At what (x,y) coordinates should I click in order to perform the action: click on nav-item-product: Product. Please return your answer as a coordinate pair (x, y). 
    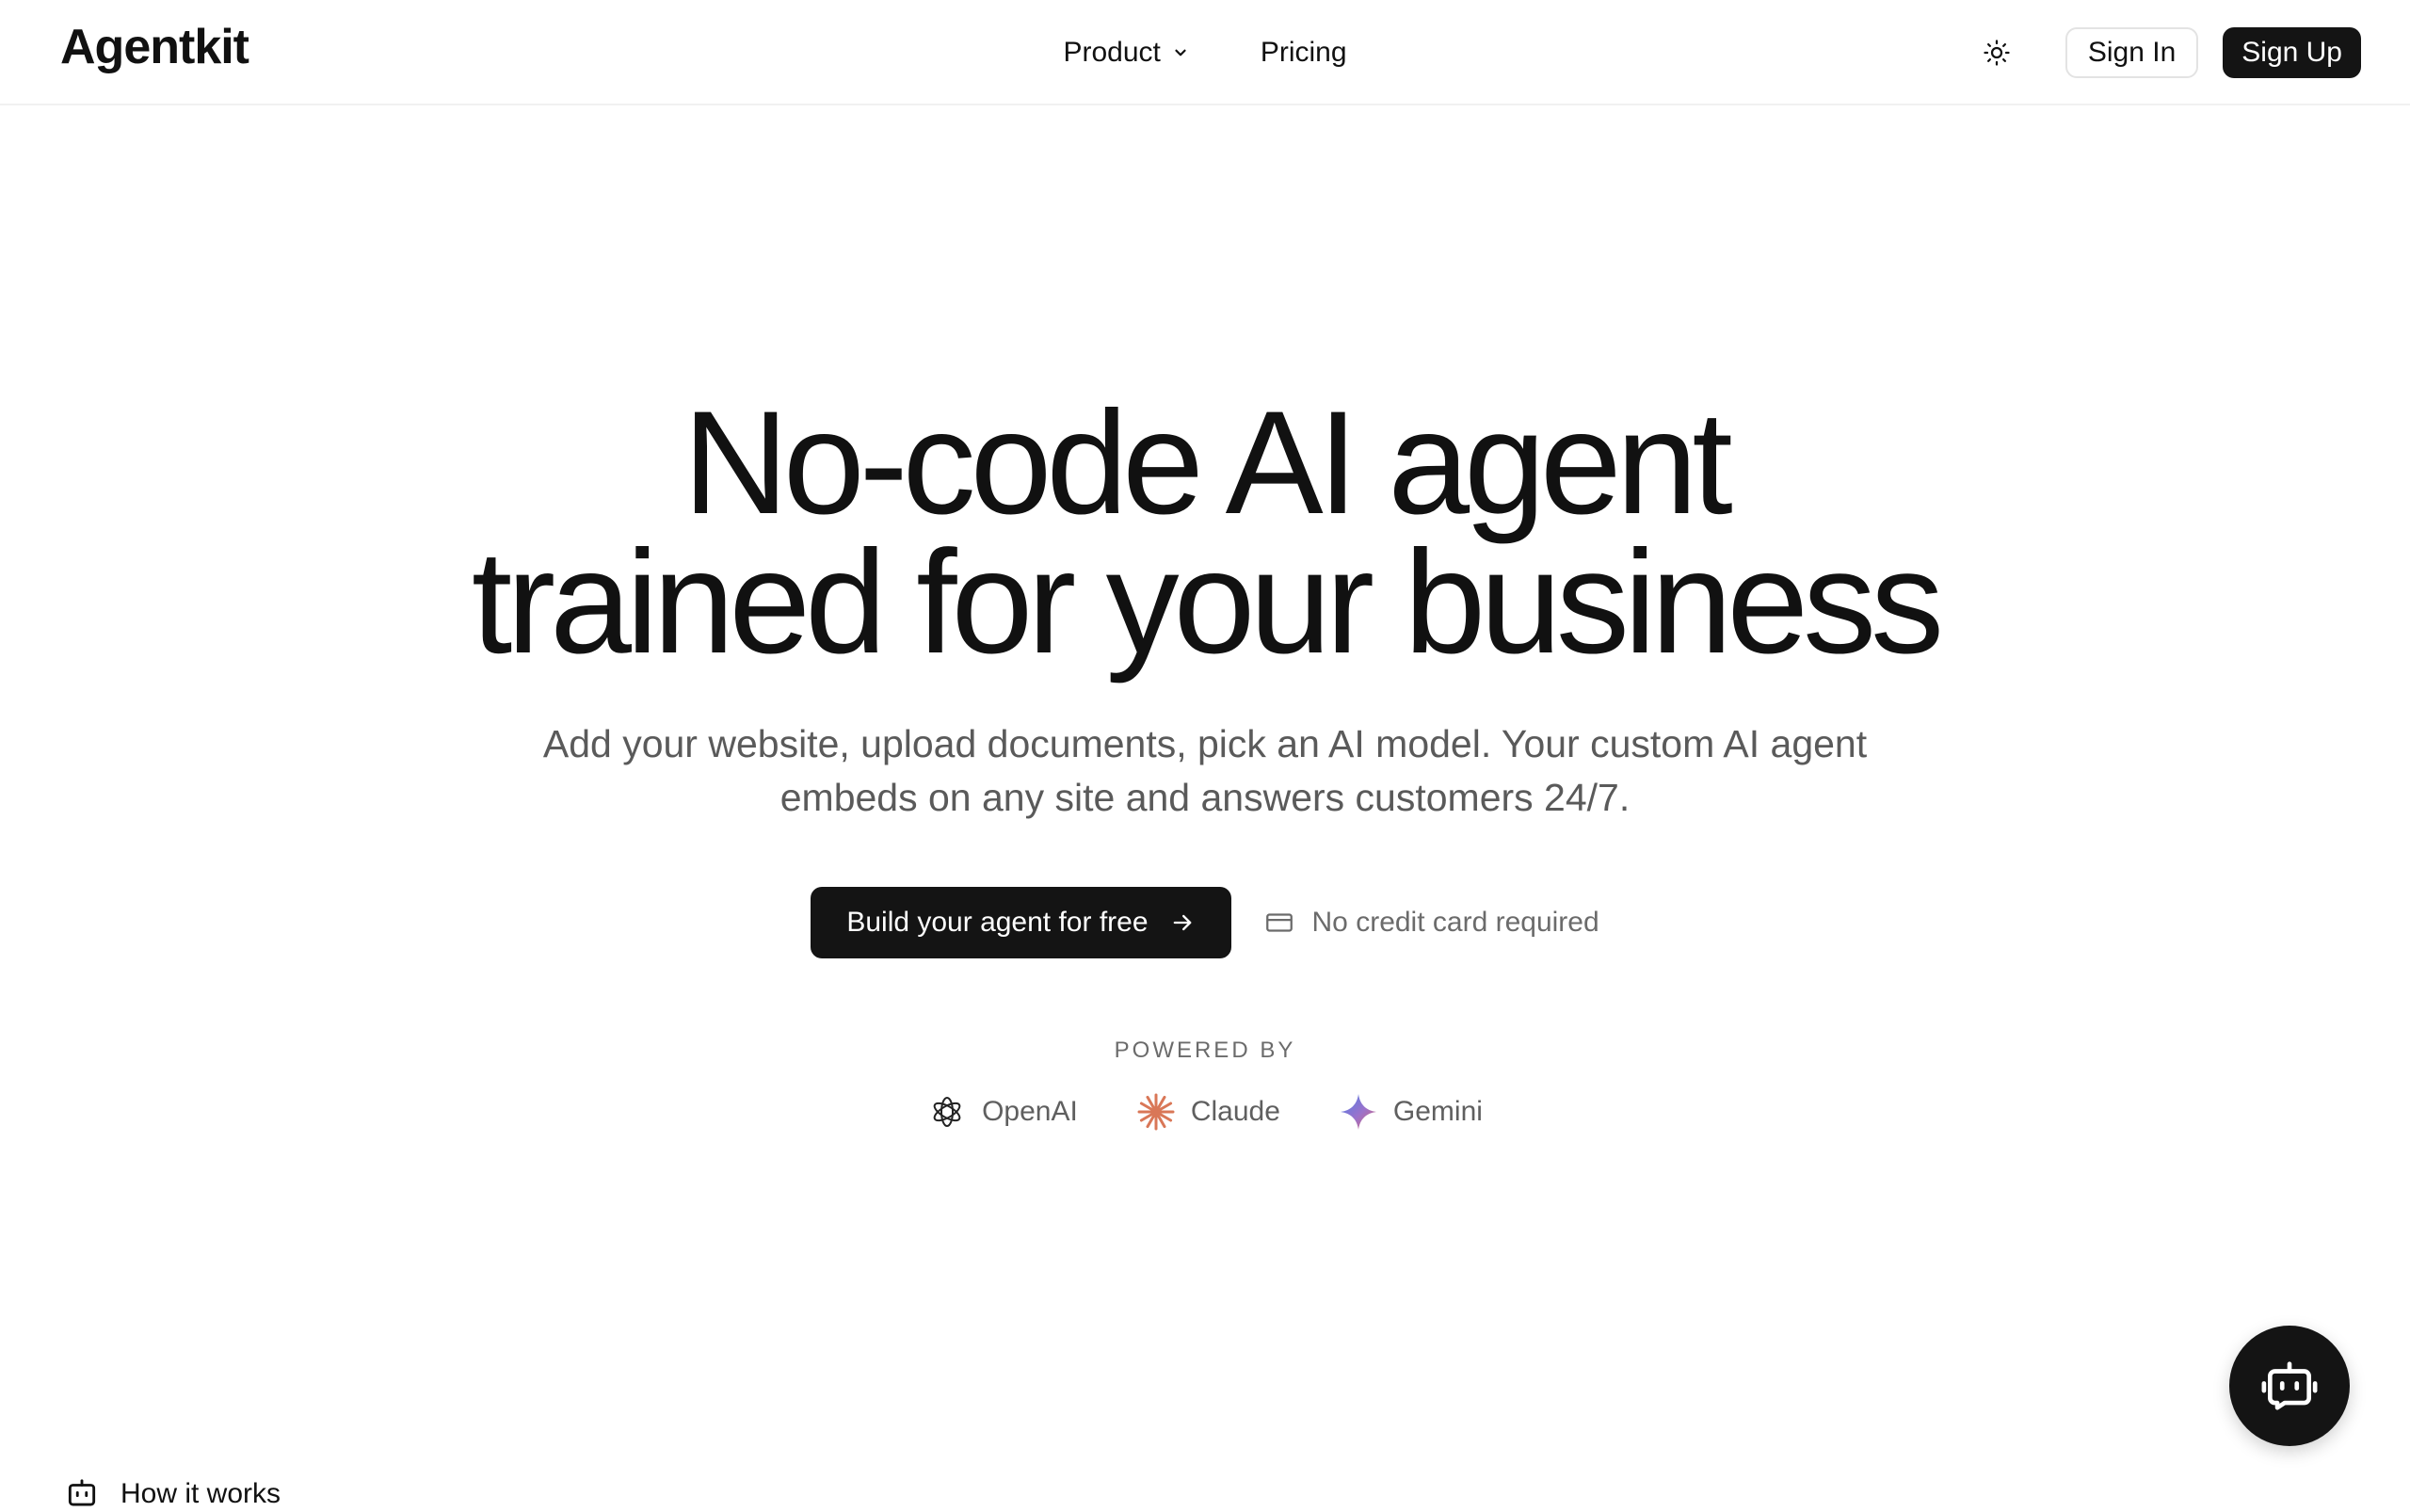
    Looking at the image, I should click on (1125, 53).